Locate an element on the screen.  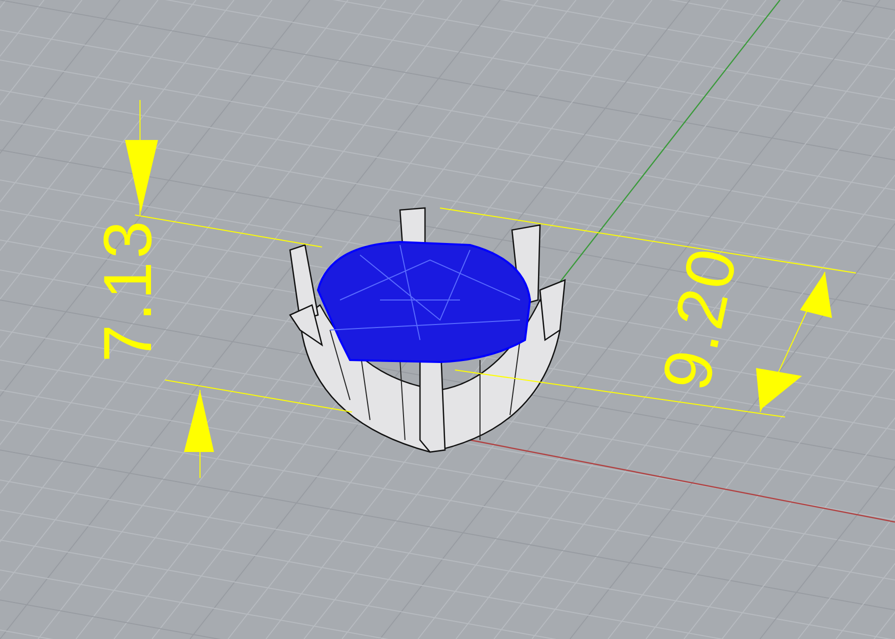
dimension-value: 9.20 is located at coordinates (700, 318).